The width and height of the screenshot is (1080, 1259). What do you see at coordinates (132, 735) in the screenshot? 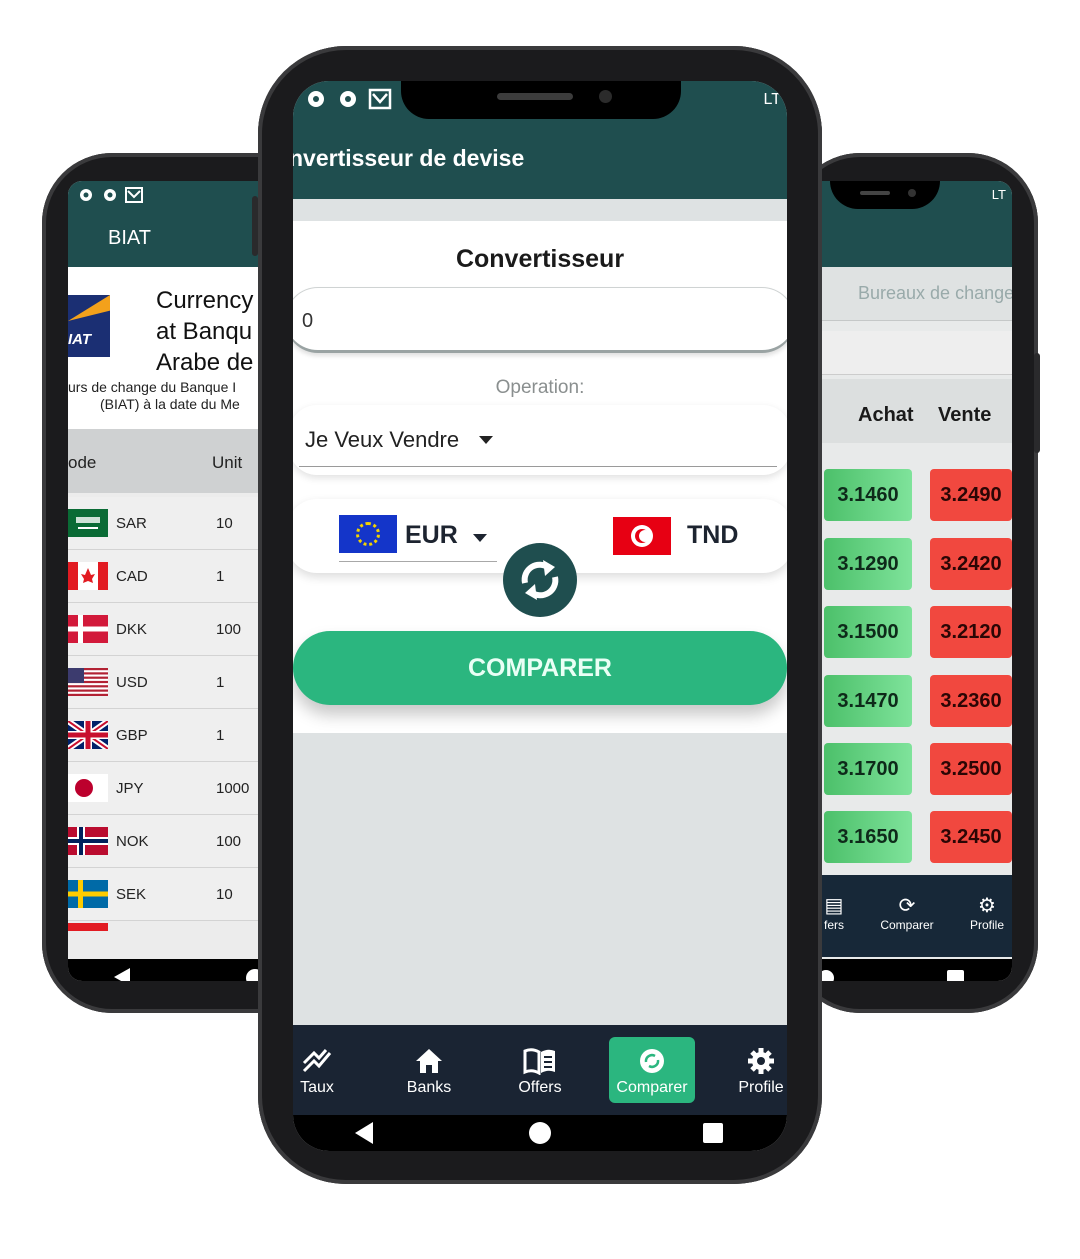
I see `currency-code: GBP` at bounding box center [132, 735].